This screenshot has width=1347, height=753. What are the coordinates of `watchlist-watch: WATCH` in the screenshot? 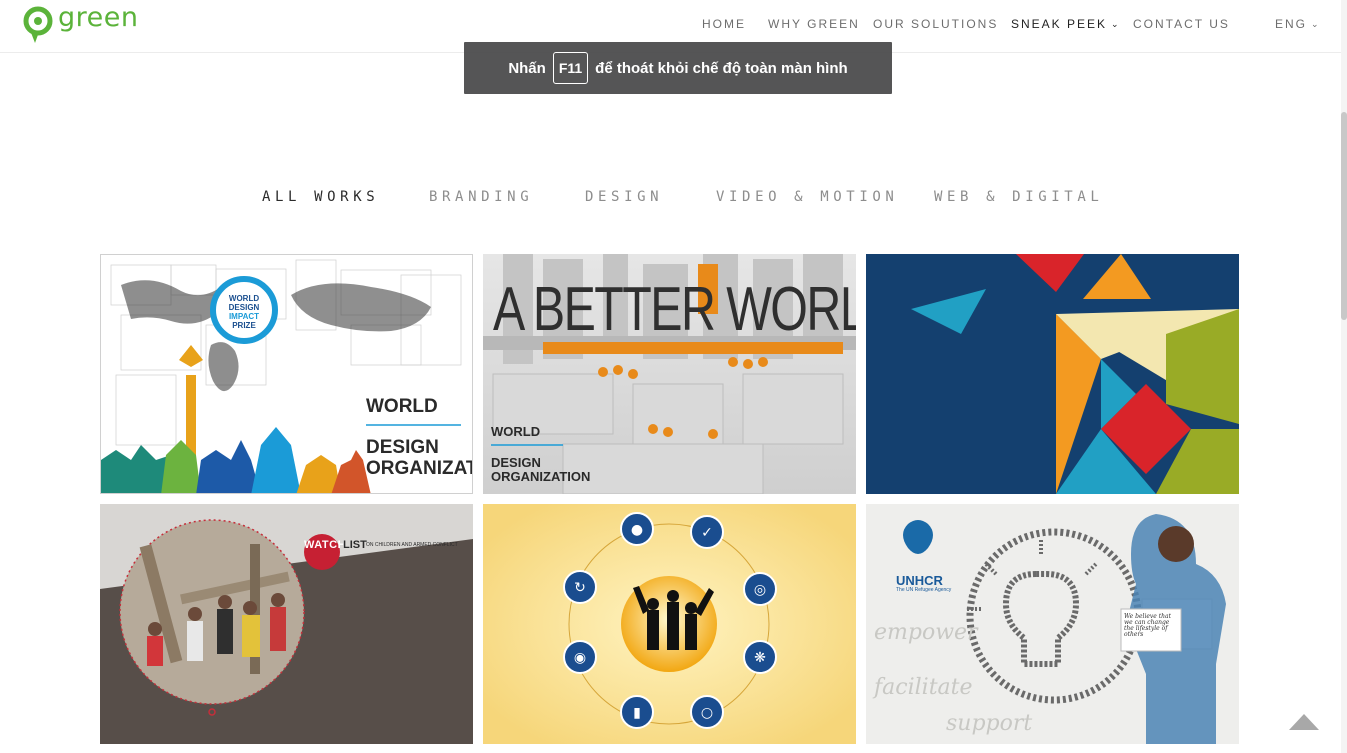 It's located at (325, 545).